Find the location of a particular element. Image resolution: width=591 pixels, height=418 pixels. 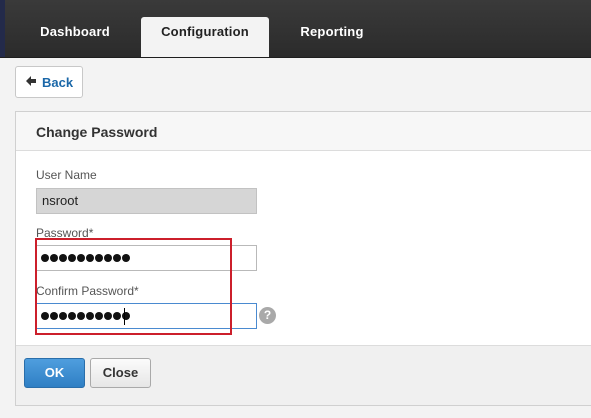

nav-edge-accent is located at coordinates (2, 28).